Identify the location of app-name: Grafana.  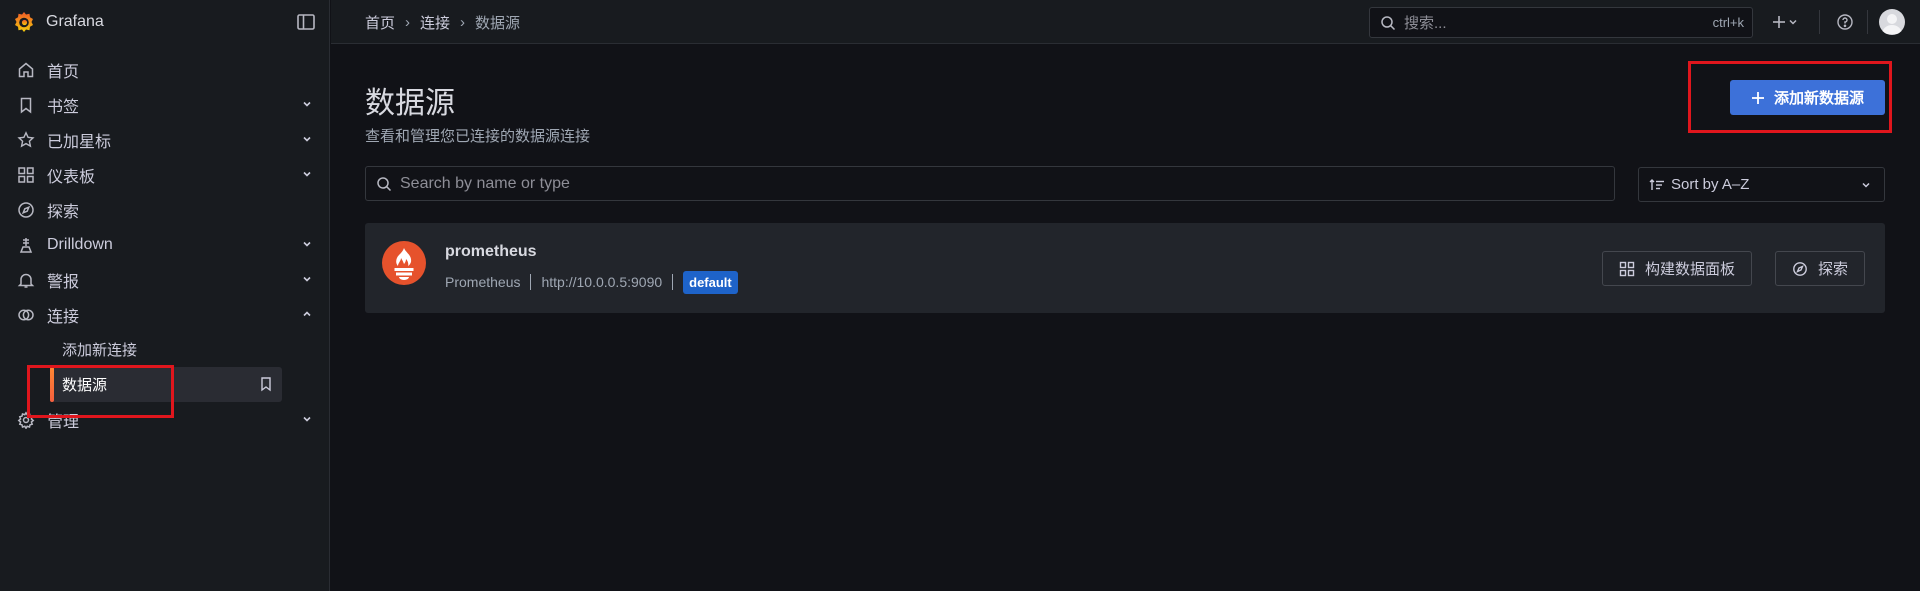
(75, 21).